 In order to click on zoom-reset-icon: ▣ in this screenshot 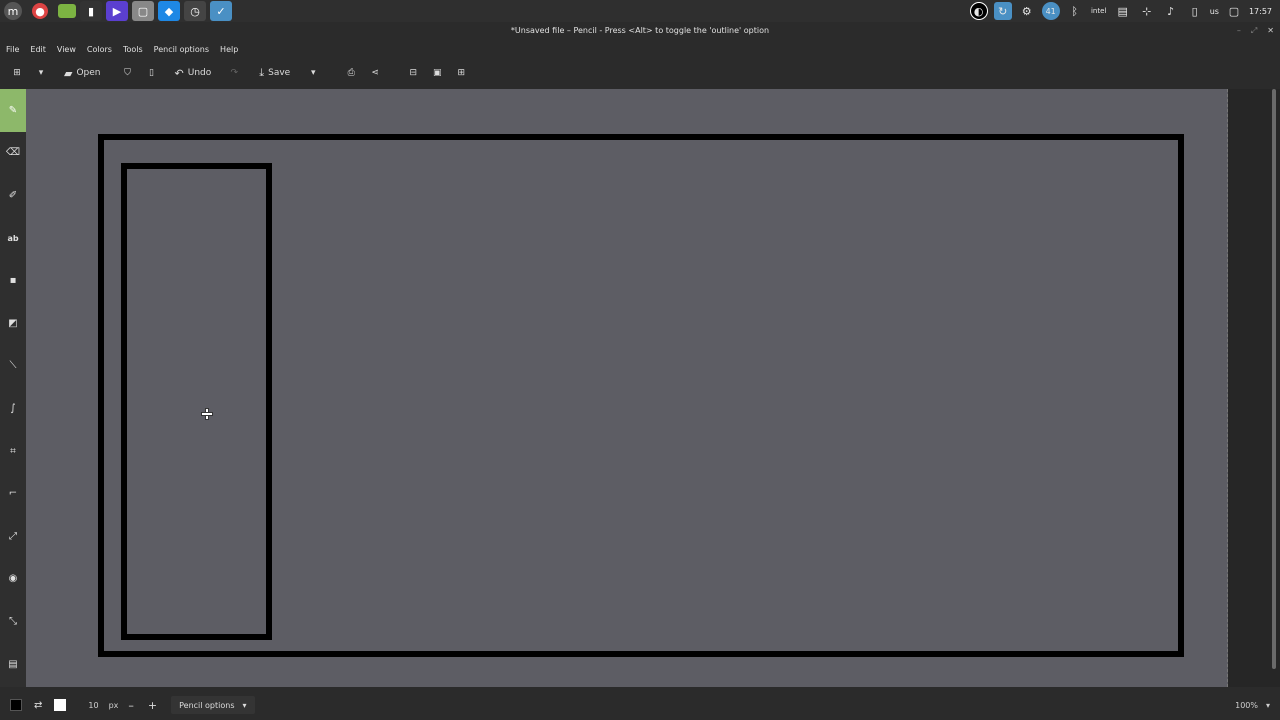, I will do `click(437, 73)`.